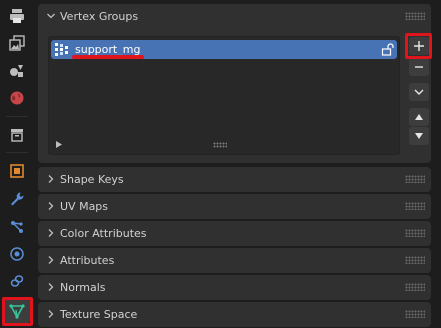 Image resolution: width=441 pixels, height=328 pixels. I want to click on color-attributes-panel: Color Attributes, so click(234, 233).